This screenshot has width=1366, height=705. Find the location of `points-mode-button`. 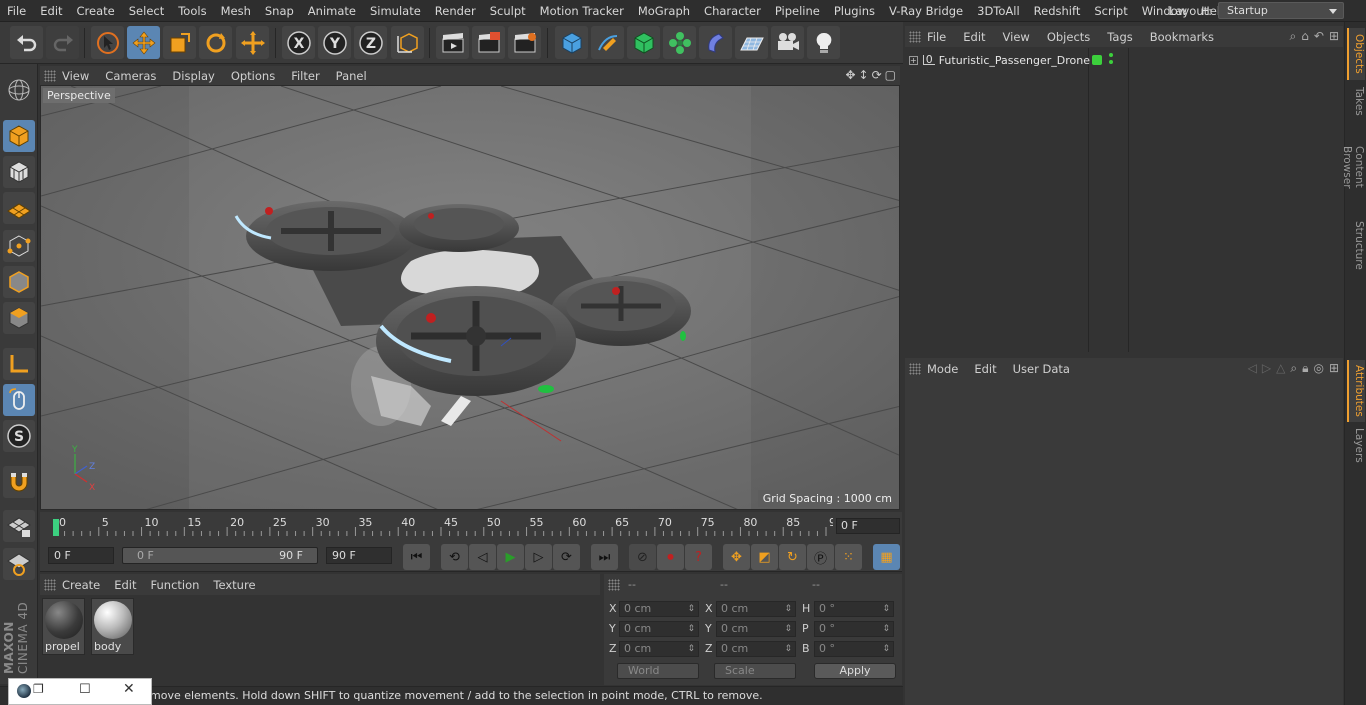

points-mode-button is located at coordinates (19, 246).